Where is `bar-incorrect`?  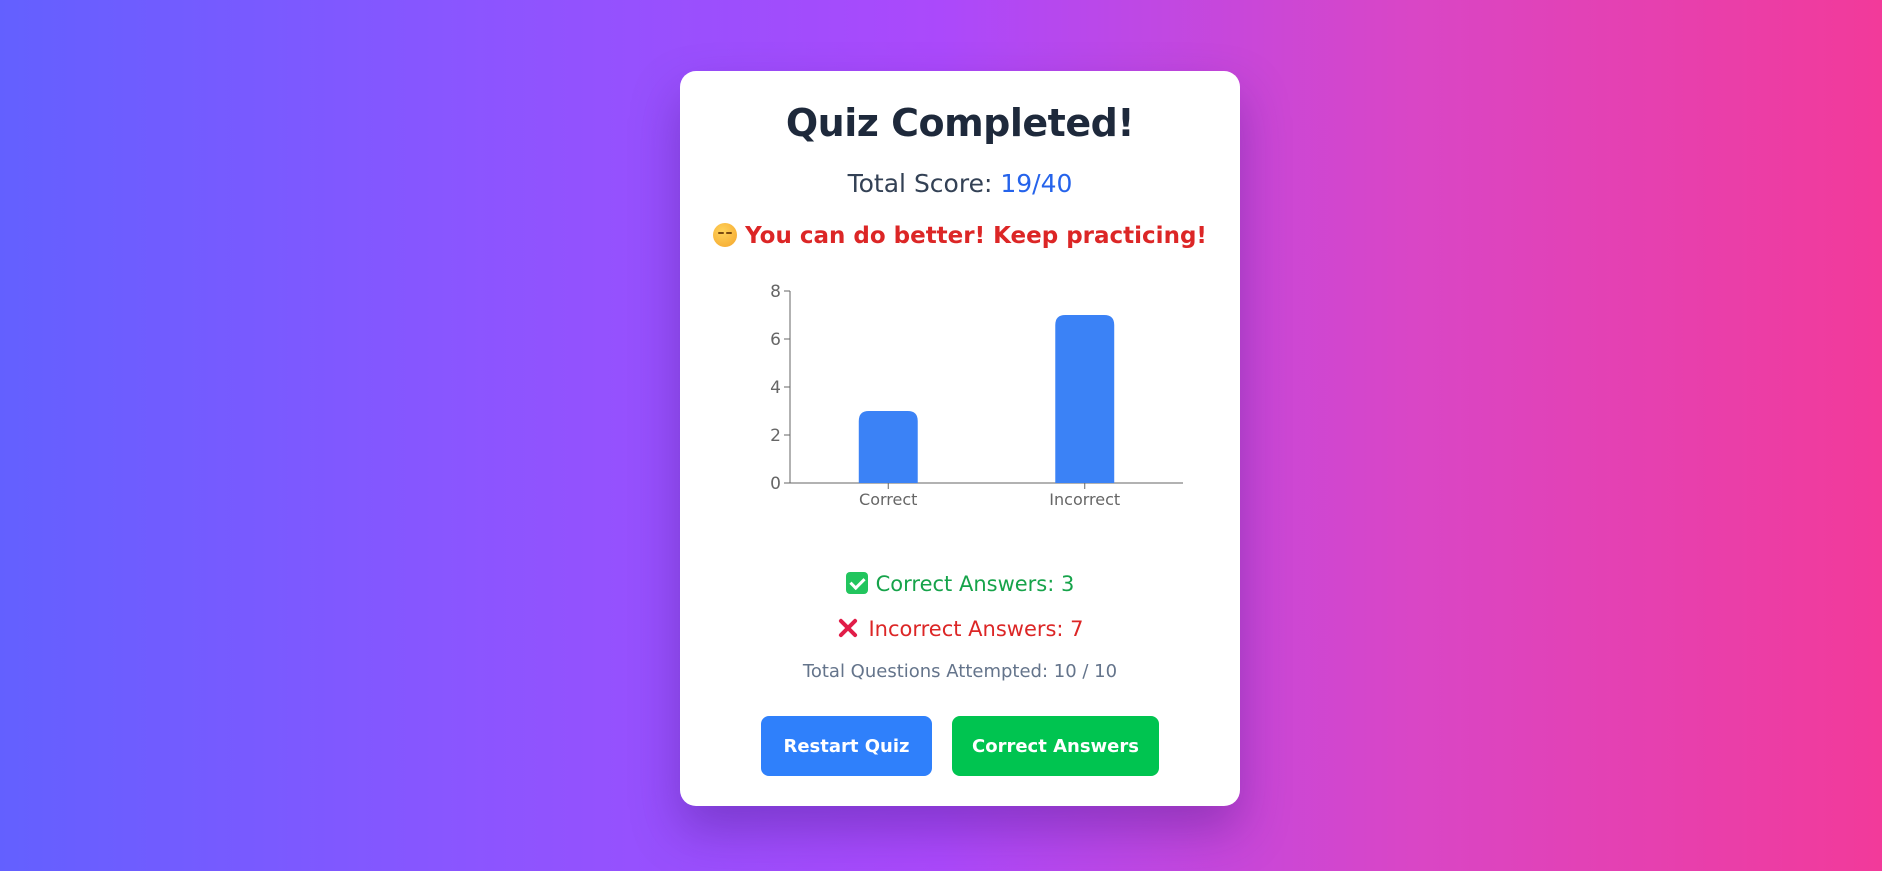
bar-incorrect is located at coordinates (1085, 399).